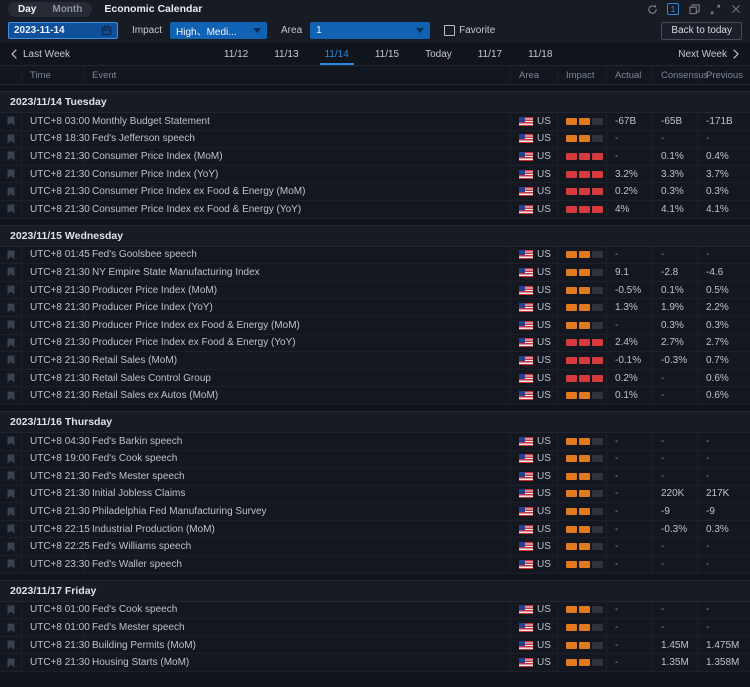 Image resolution: width=750 pixels, height=687 pixels. Describe the element at coordinates (236, 54) in the screenshot. I see `weeknav-day-11-12: 11/12` at that location.